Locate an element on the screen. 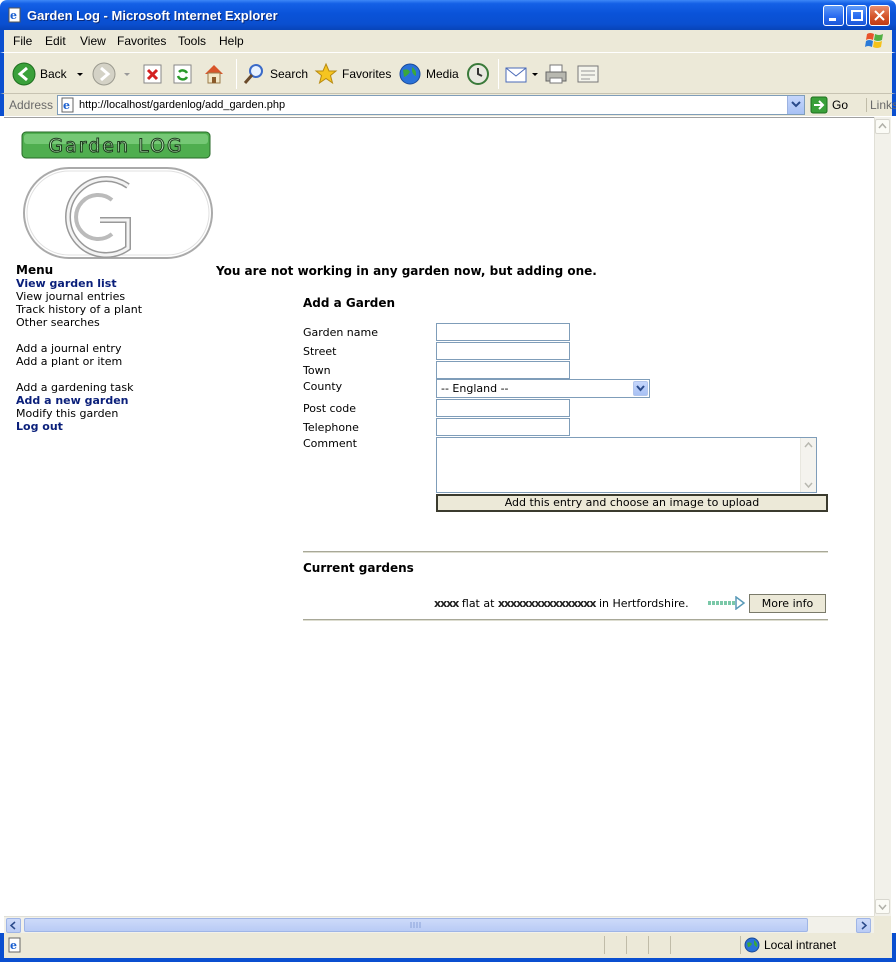  back-arrow-icon is located at coordinates (24, 74).